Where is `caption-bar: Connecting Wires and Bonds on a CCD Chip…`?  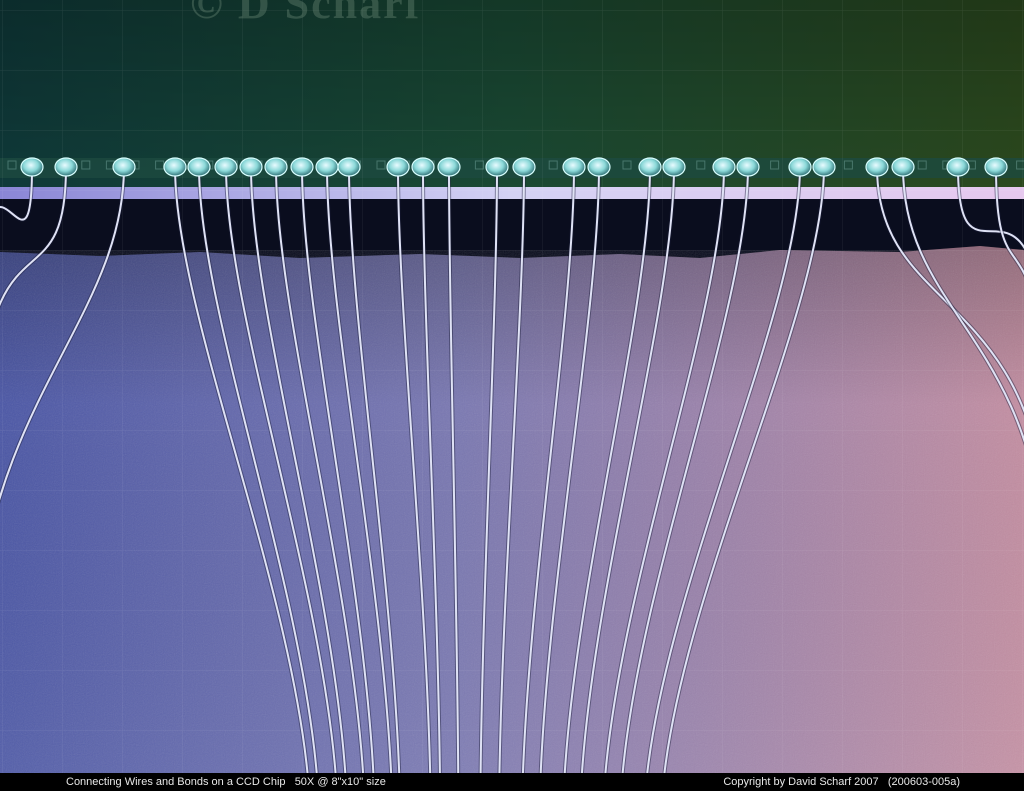 caption-bar: Connecting Wires and Bonds on a CCD Chip… is located at coordinates (512, 782).